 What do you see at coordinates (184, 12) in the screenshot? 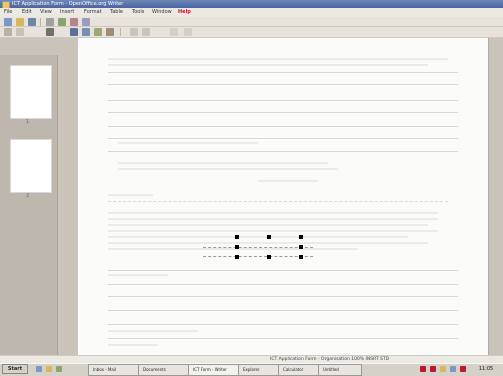
I see `menu-help: Help` at bounding box center [184, 12].